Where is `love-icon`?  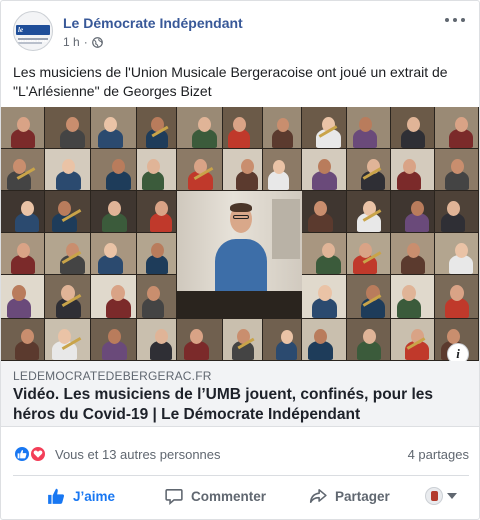
love-icon is located at coordinates (38, 454).